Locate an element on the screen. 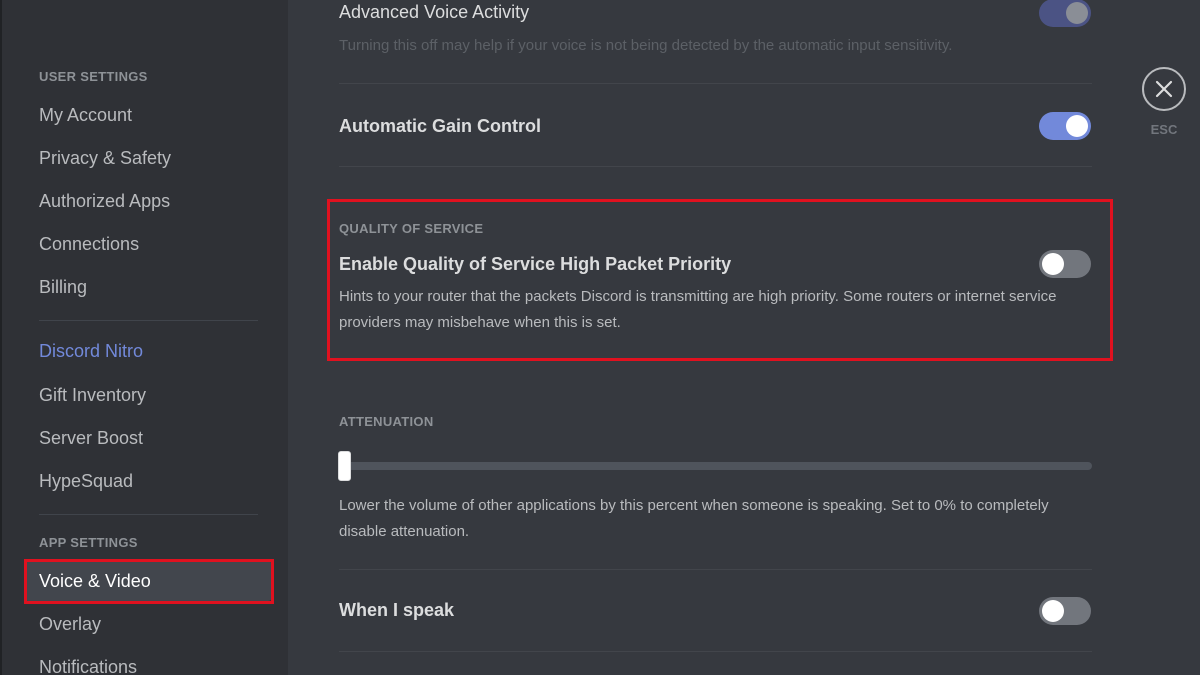 This screenshot has height=675, width=1200. sidebar-item-gift-inventory: Gift Inventory is located at coordinates (148, 395).